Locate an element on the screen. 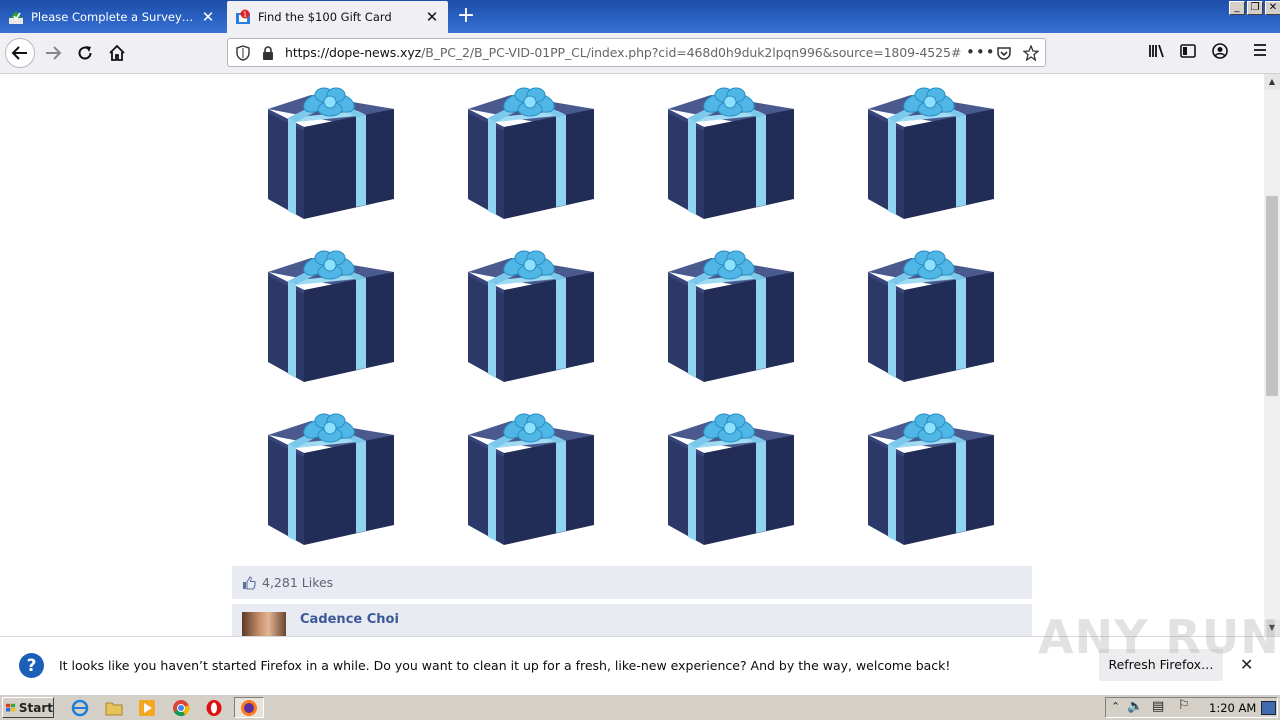 Image resolution: width=1280 pixels, height=720 pixels. gift-favicon-icon: 1 is located at coordinates (243, 17).